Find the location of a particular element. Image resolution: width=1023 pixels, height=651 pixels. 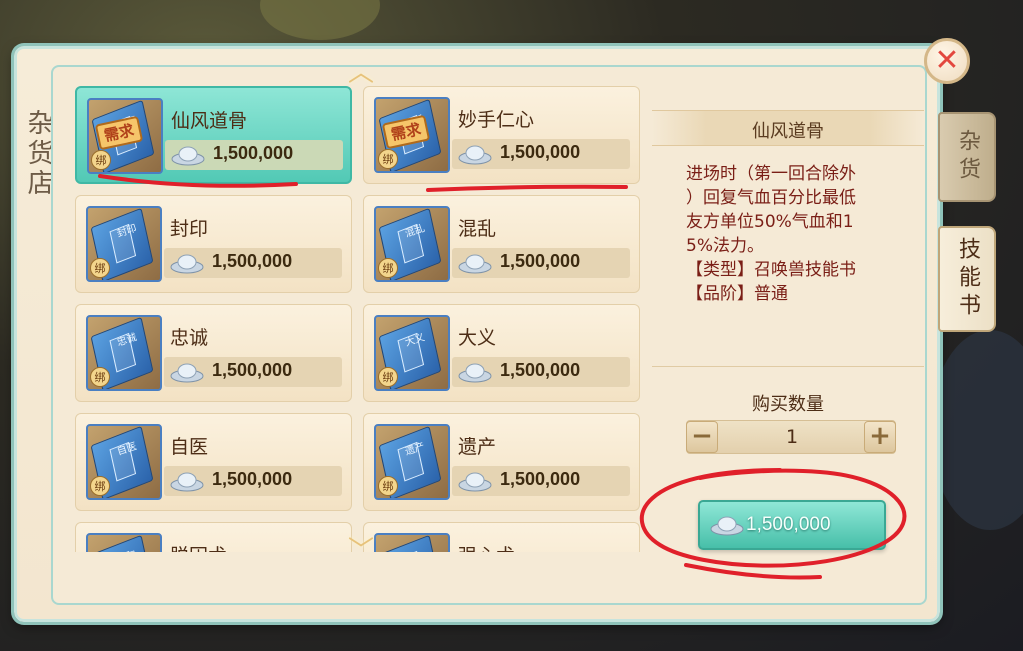

item-name: 大义 is located at coordinates (477, 338).